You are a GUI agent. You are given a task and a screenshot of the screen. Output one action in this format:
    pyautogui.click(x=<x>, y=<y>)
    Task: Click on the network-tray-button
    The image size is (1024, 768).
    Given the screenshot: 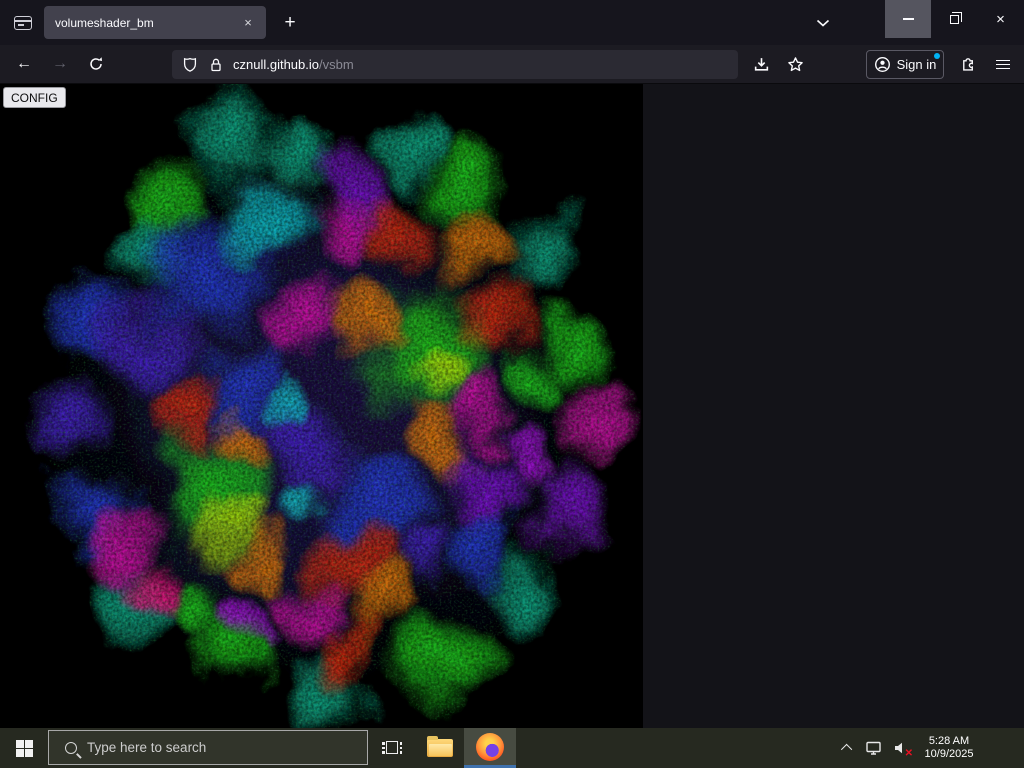 What is the action you would take?
    pyautogui.click(x=874, y=748)
    